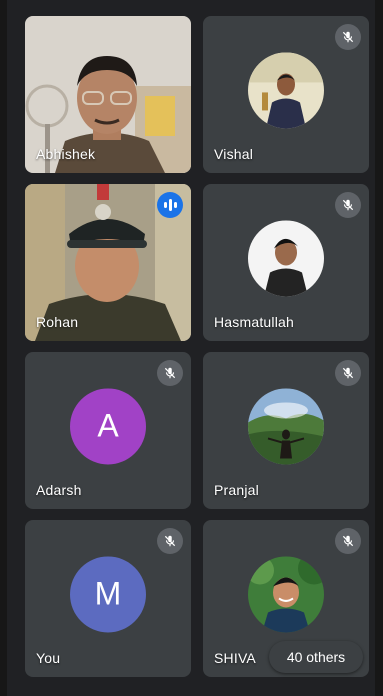 The height and width of the screenshot is (696, 383). I want to click on participant-name: Adarsh, so click(59, 490).